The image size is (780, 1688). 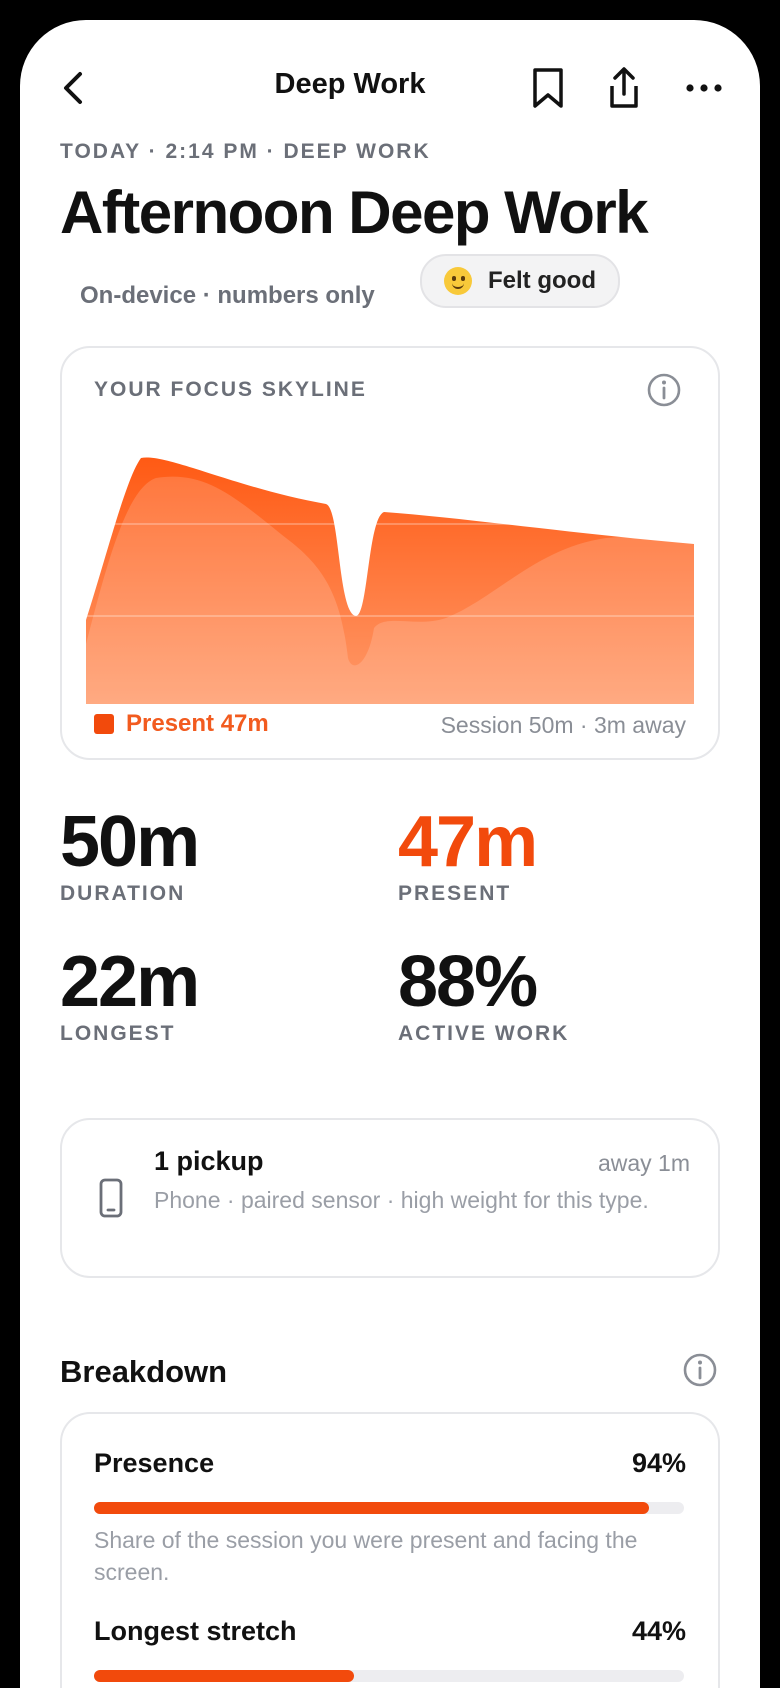 I want to click on smiley-icon, so click(x=458, y=281).